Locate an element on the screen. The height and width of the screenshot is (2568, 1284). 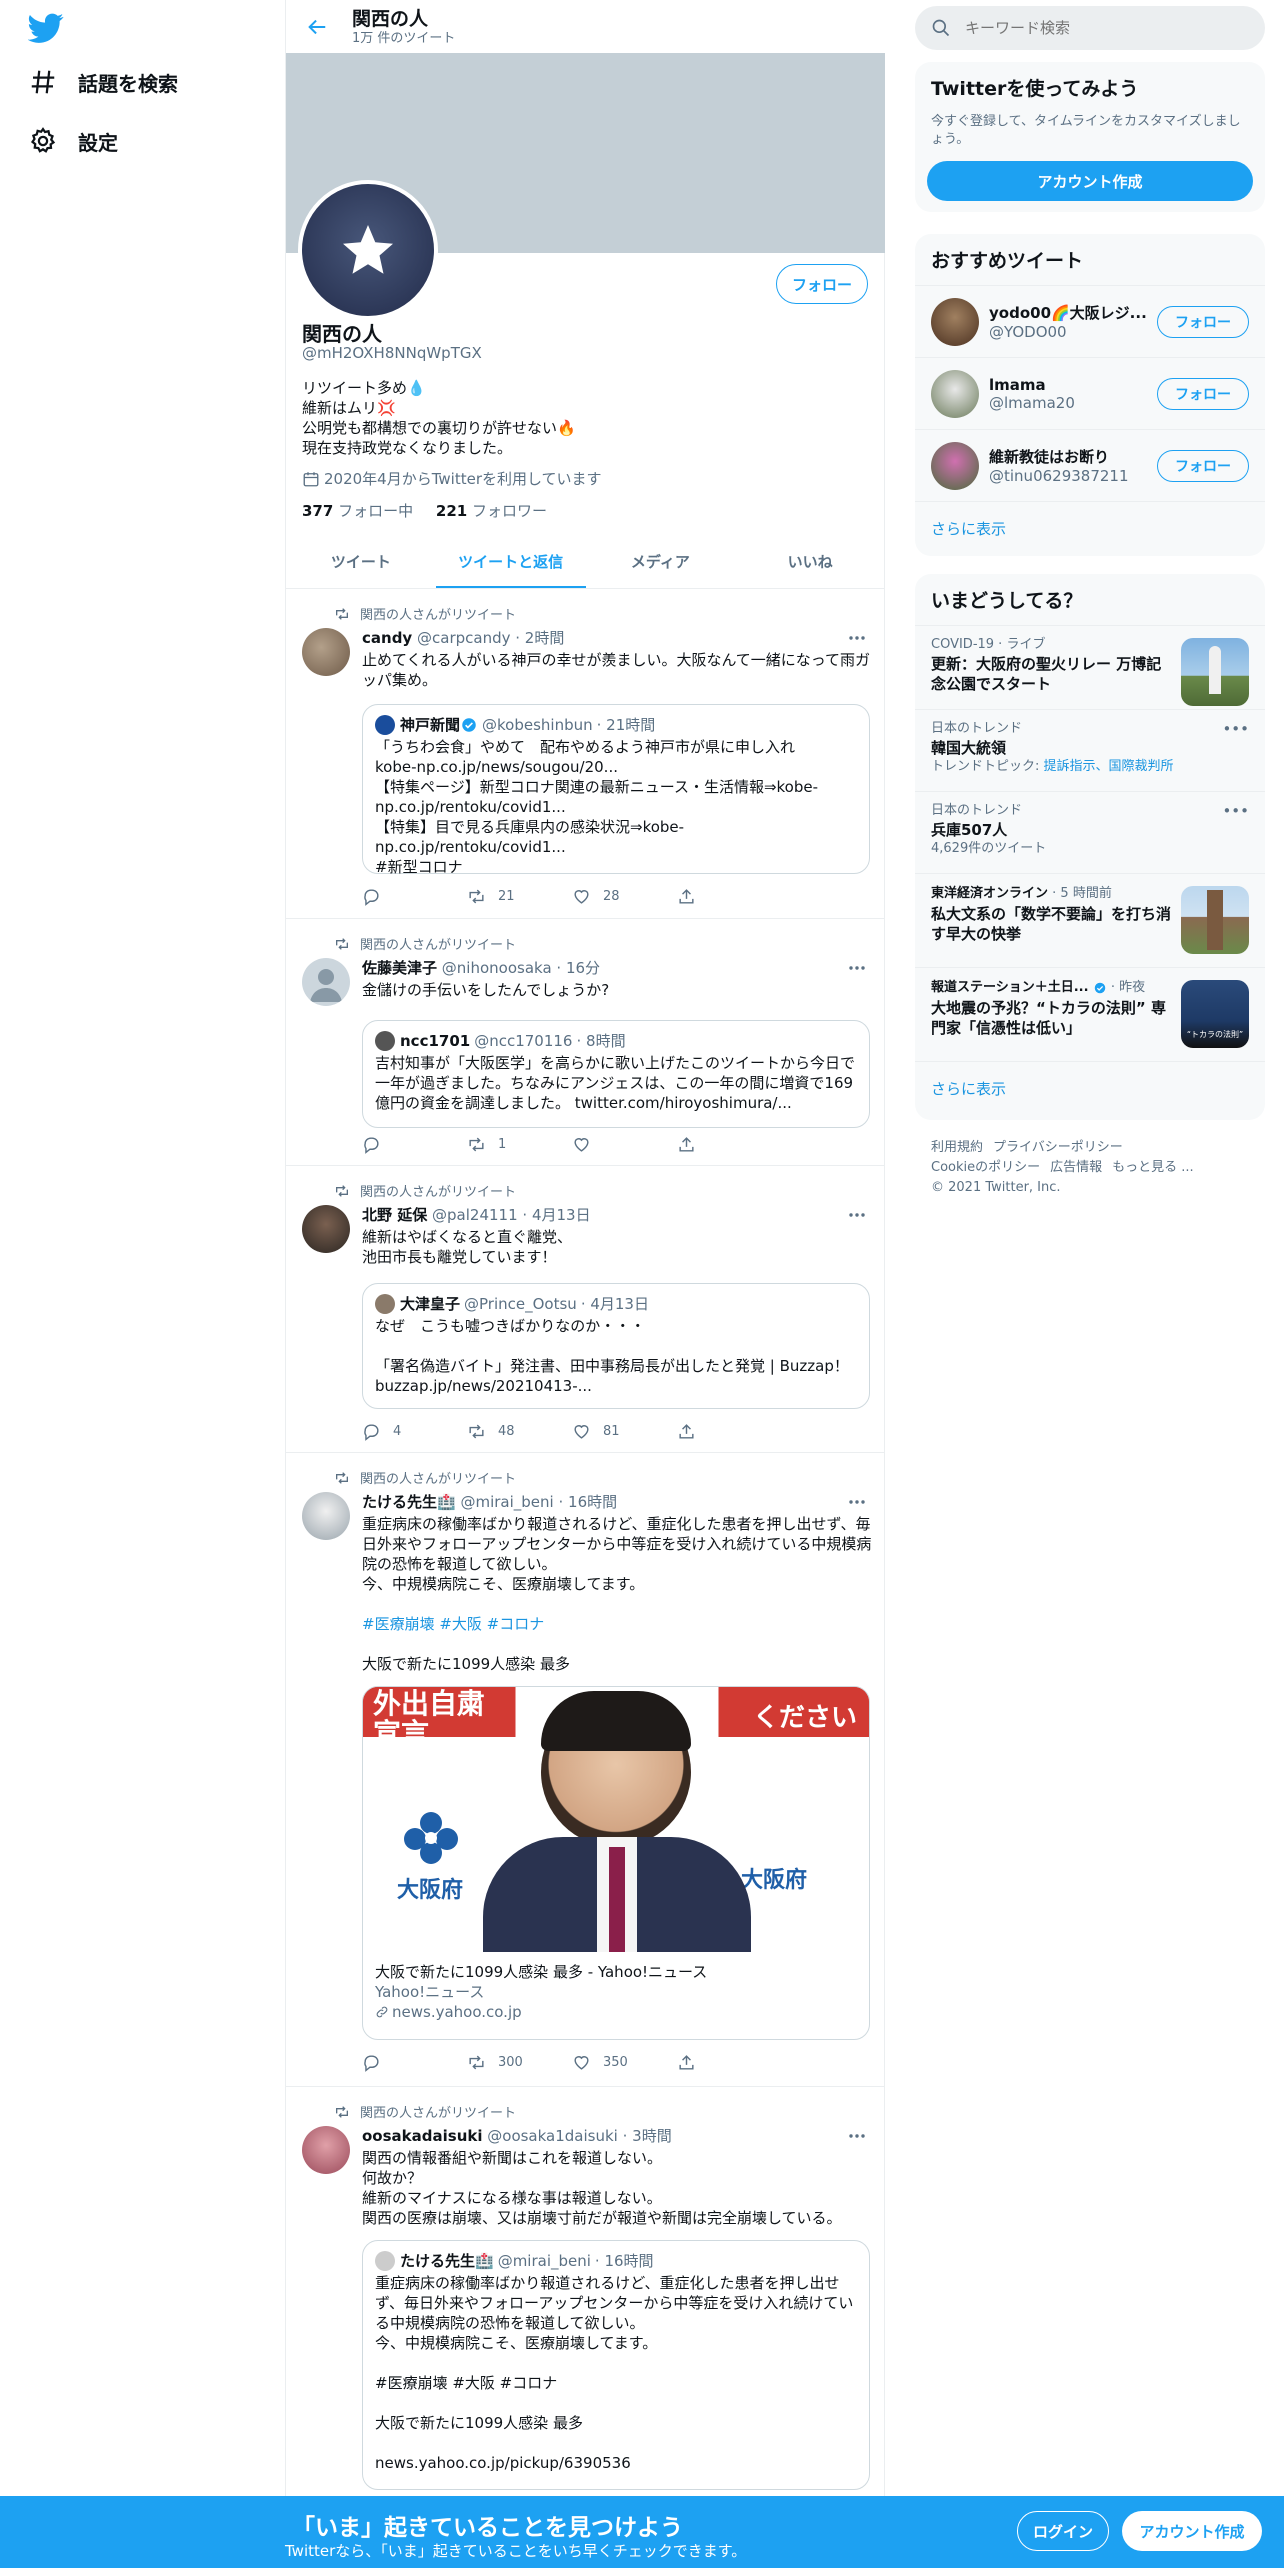
author-handle: @carpcandy is located at coordinates (463, 638).